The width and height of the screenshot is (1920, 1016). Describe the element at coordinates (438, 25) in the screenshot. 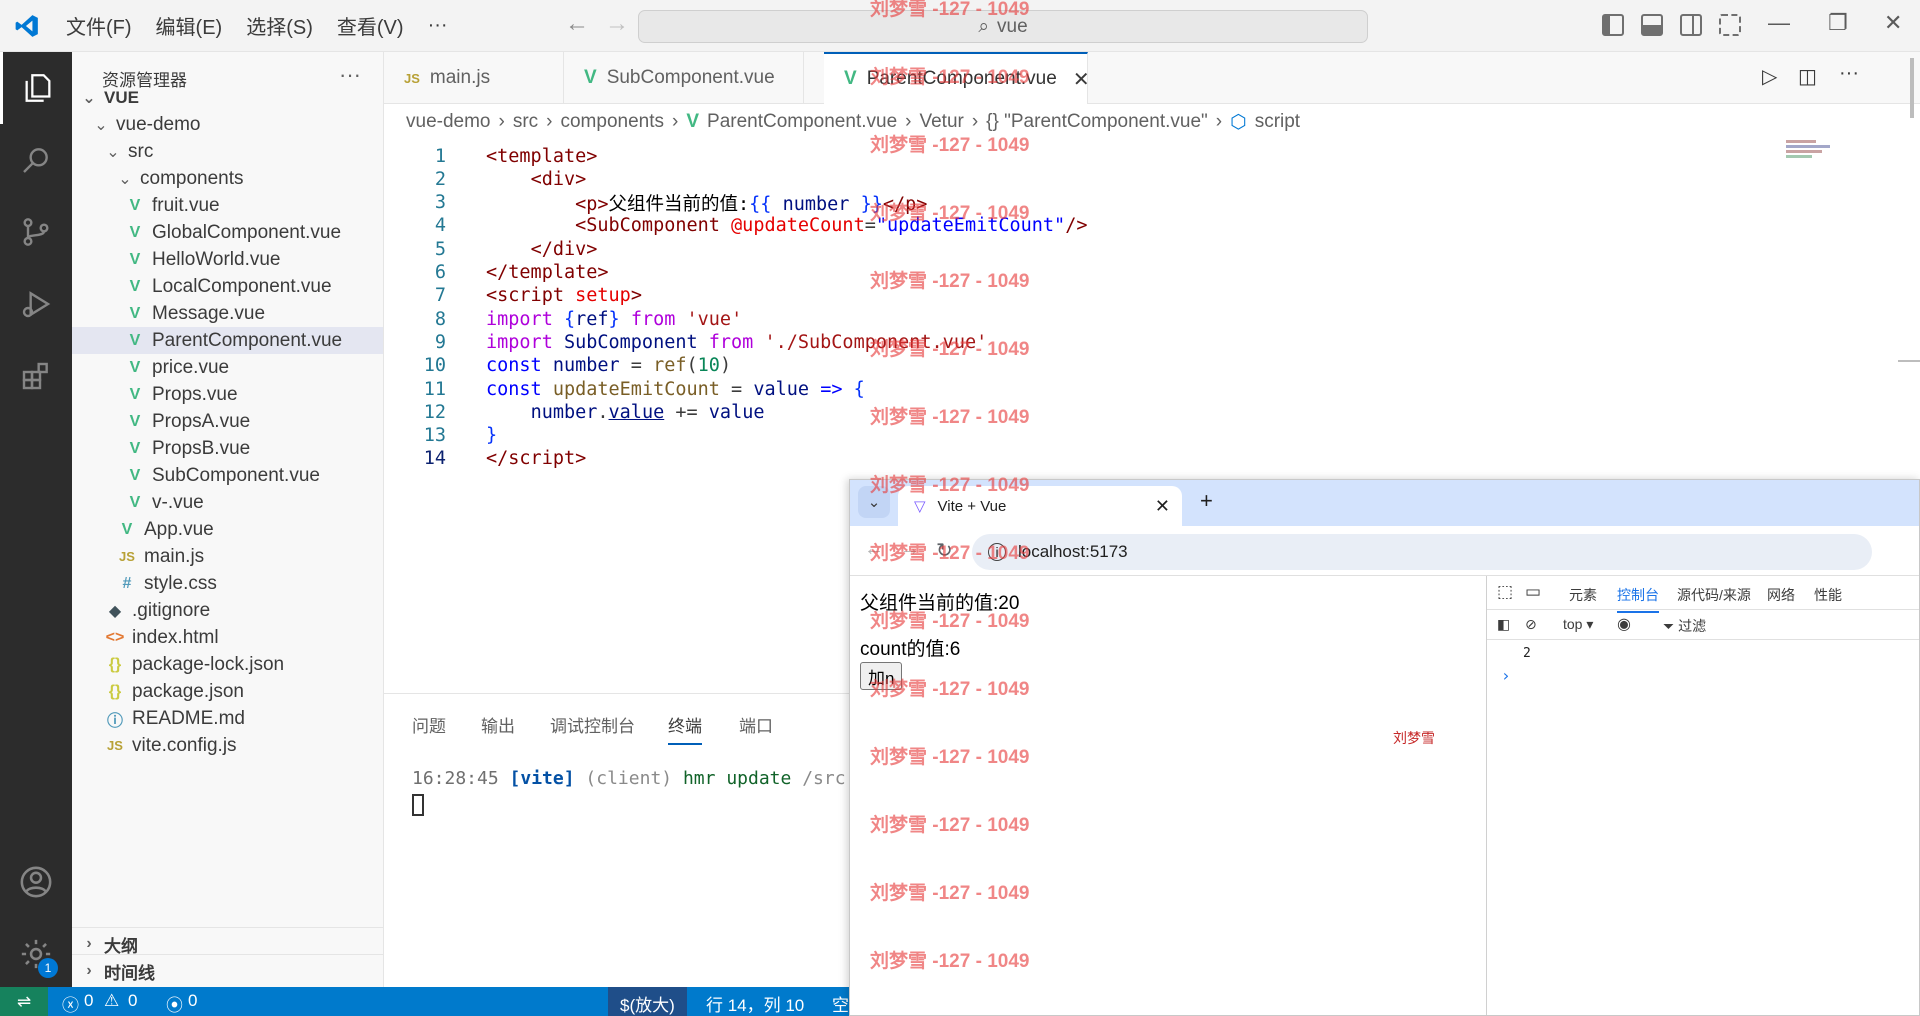

I see `menu-more: ···` at that location.